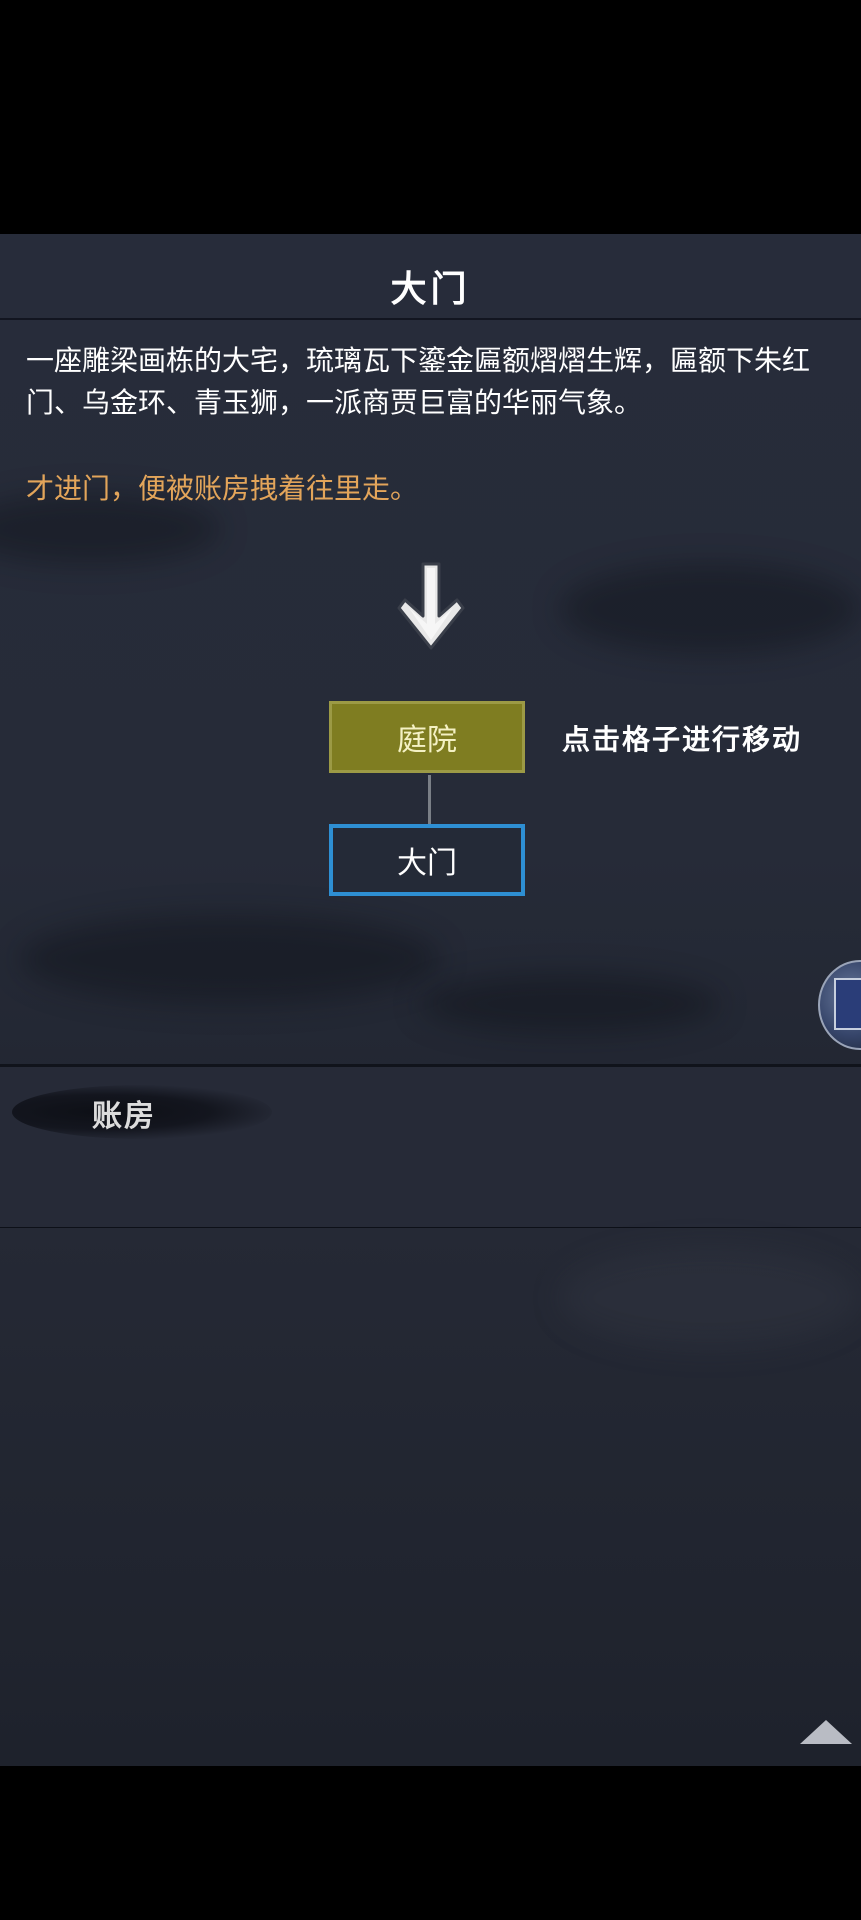  What do you see at coordinates (427, 860) in the screenshot?
I see `map-cell-gate-current: 大门` at bounding box center [427, 860].